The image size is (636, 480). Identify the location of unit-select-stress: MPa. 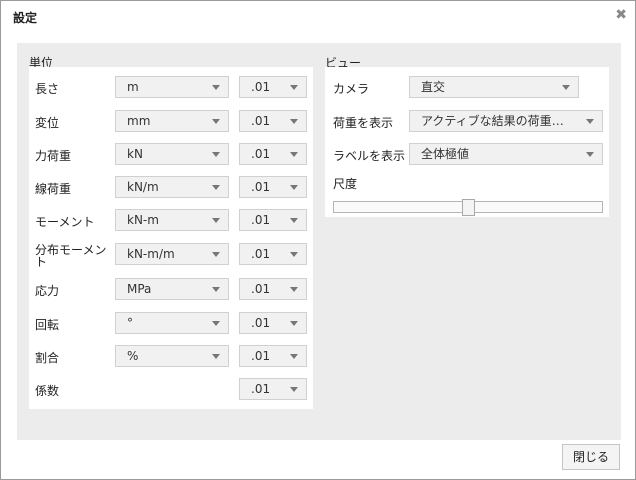
(172, 289).